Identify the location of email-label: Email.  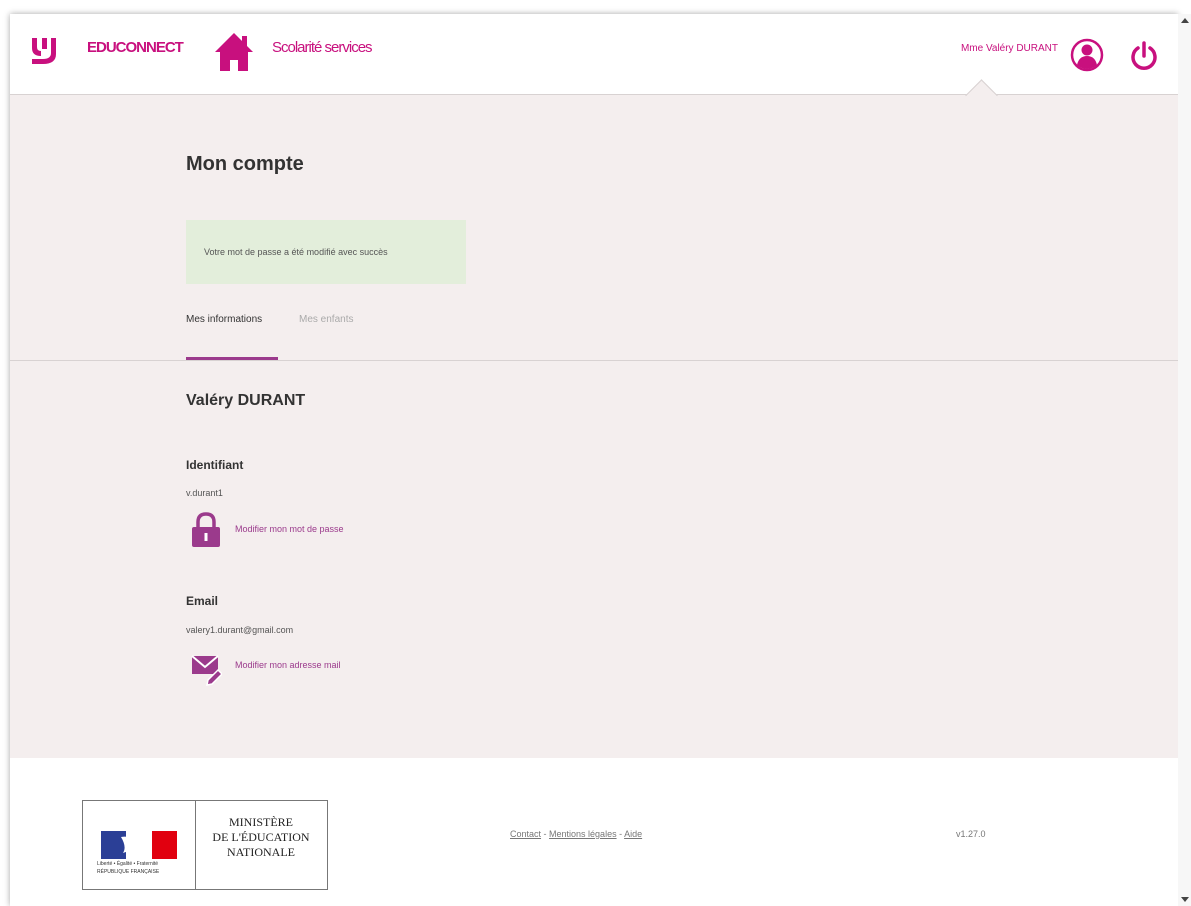
(202, 601).